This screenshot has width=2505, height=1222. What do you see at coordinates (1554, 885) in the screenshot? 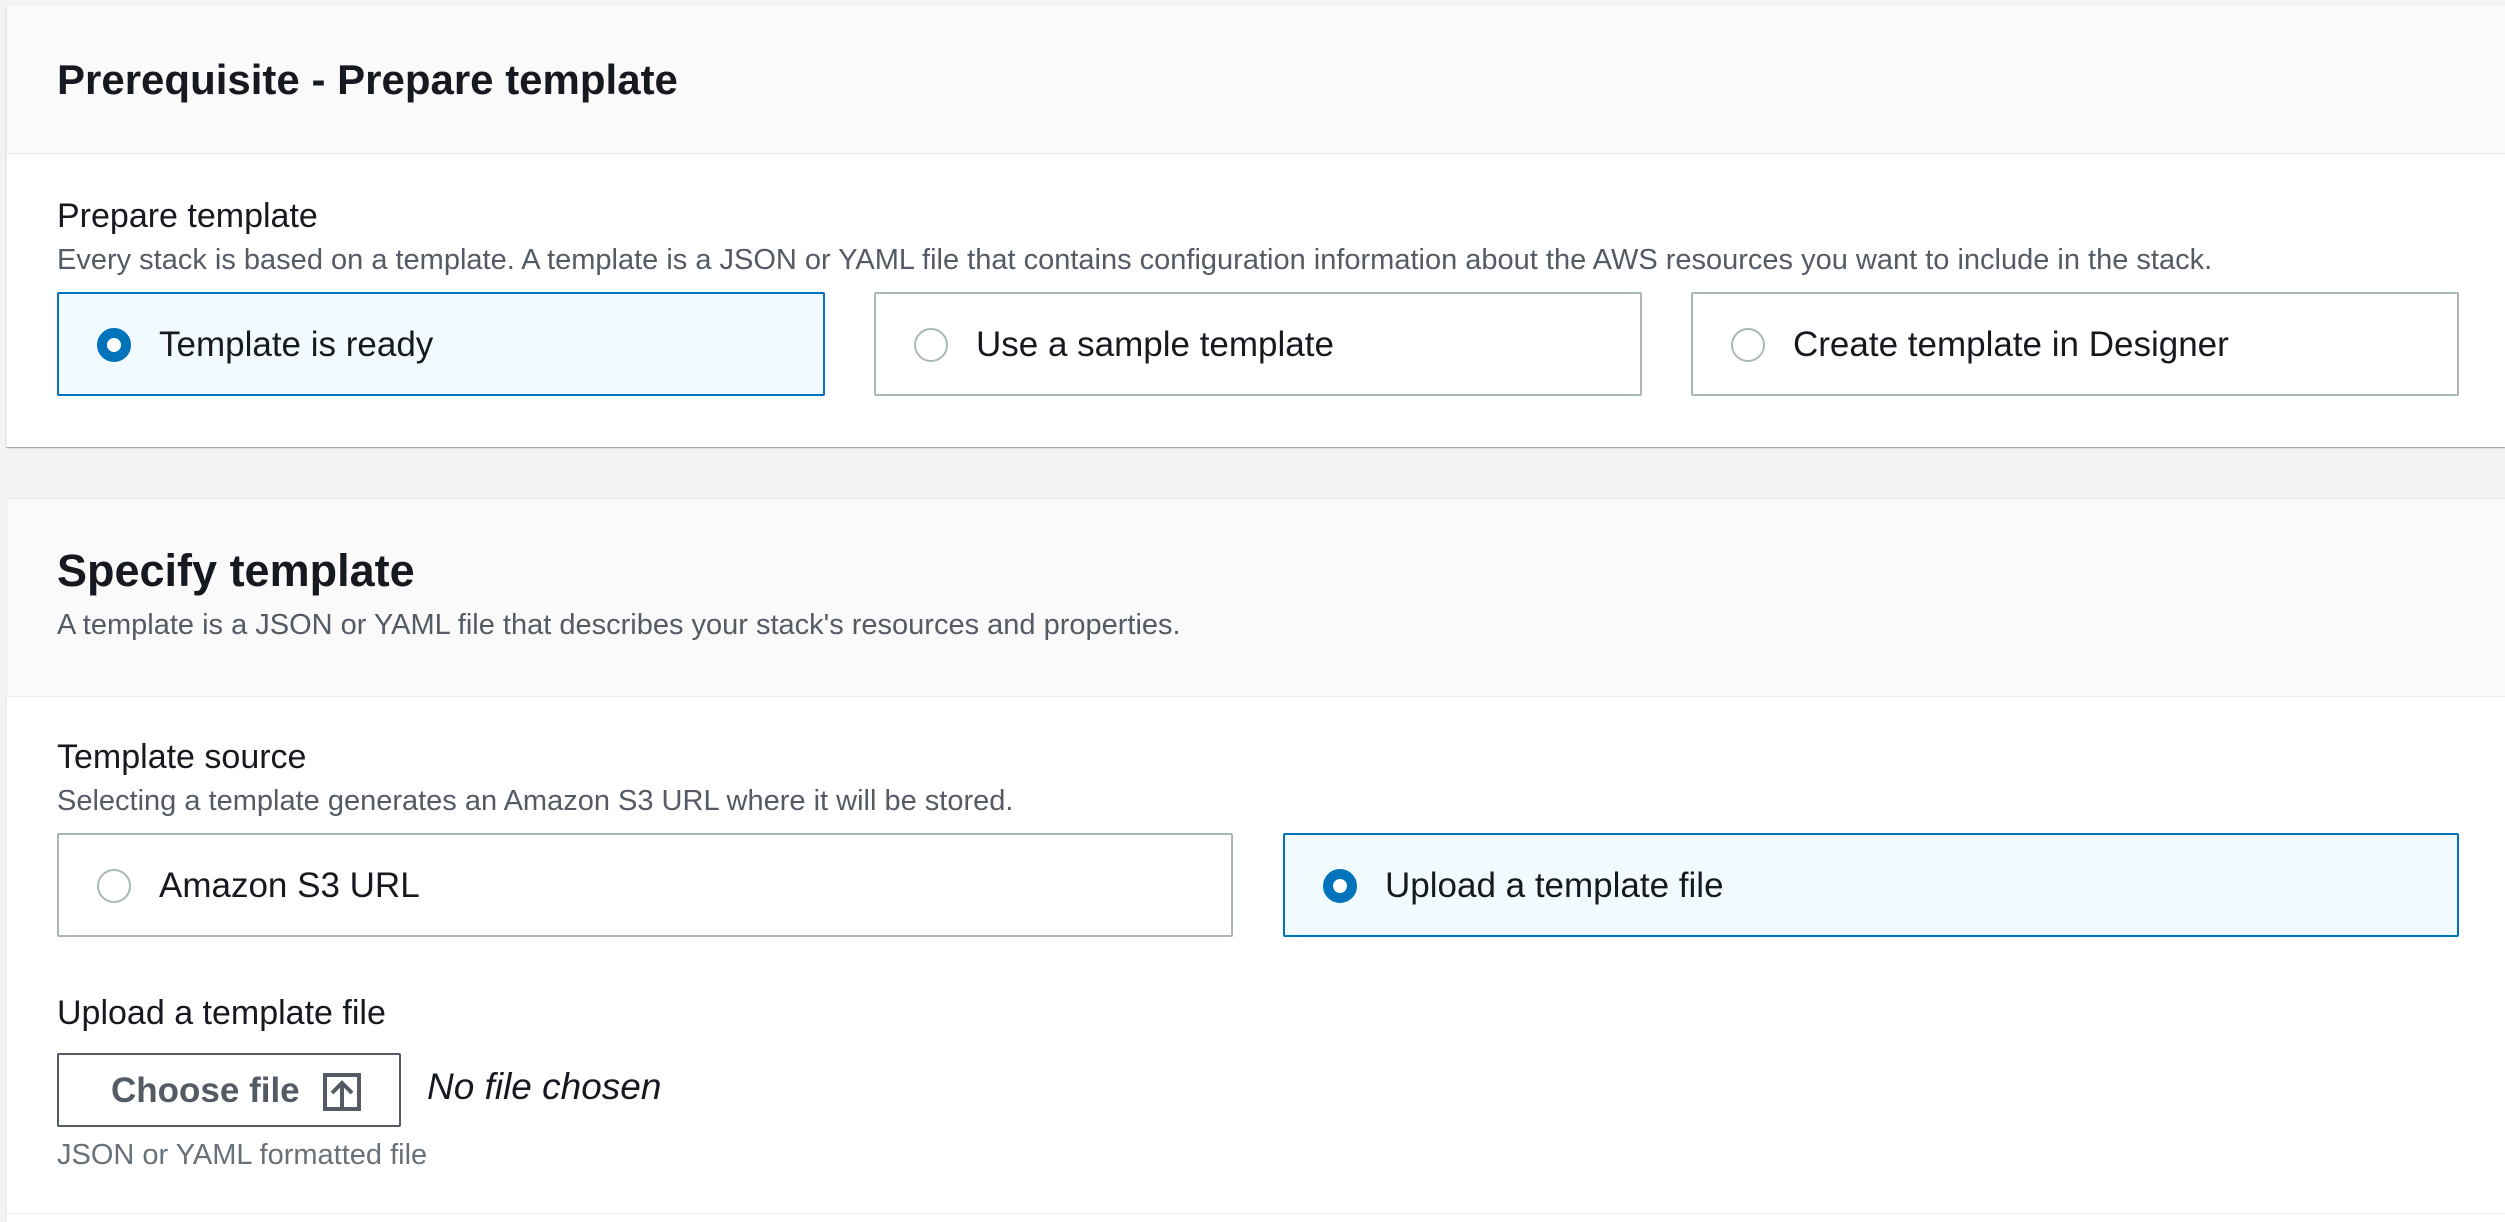
I see `tile-label: Upload a template file` at bounding box center [1554, 885].